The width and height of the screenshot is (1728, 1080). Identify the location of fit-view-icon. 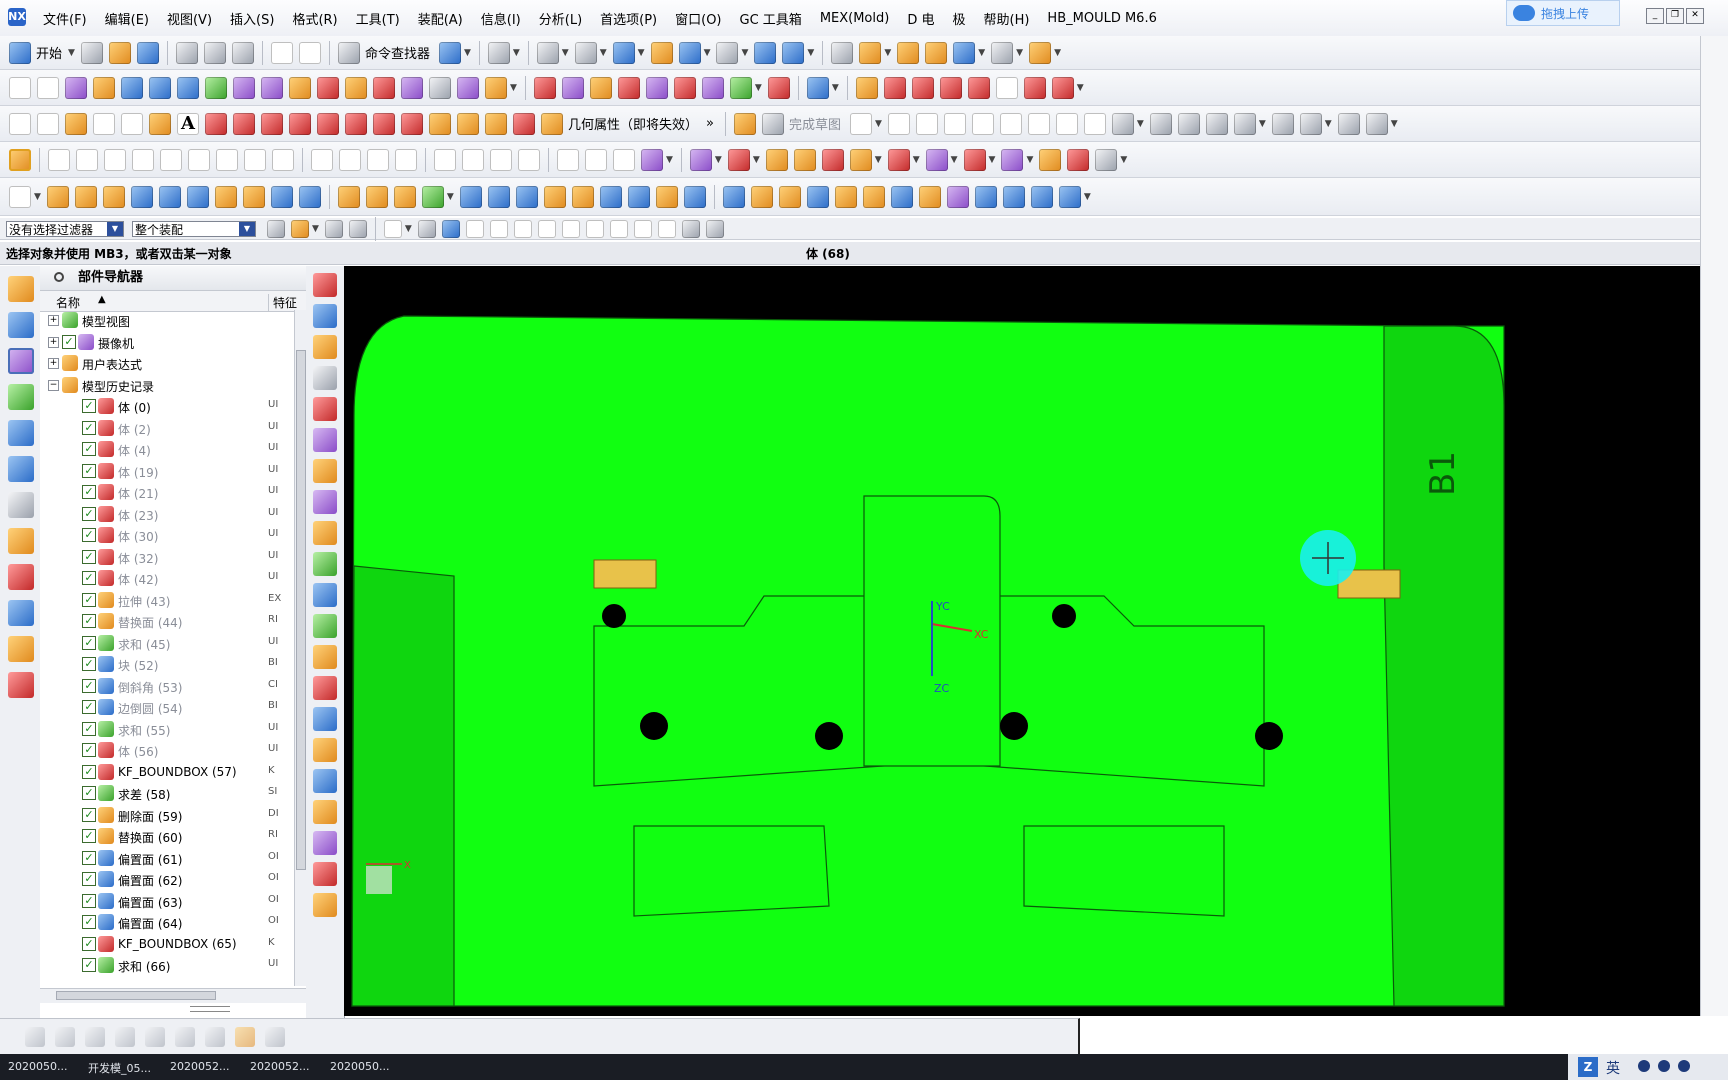
(547, 52).